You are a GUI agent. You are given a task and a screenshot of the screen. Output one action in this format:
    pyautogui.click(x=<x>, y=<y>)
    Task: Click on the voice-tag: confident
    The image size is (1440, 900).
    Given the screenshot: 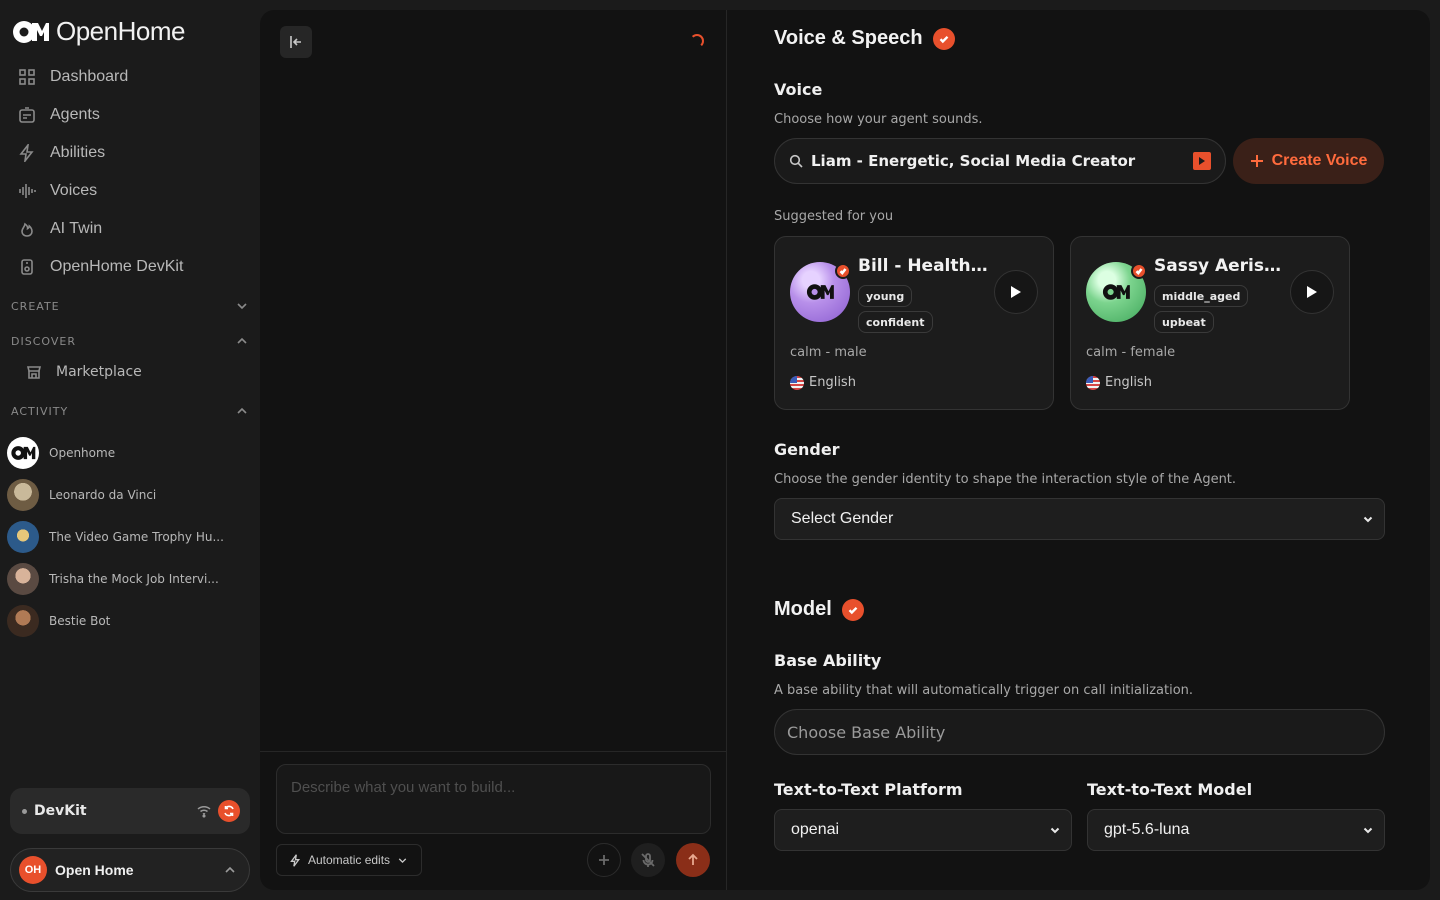 What is the action you would take?
    pyautogui.click(x=895, y=322)
    